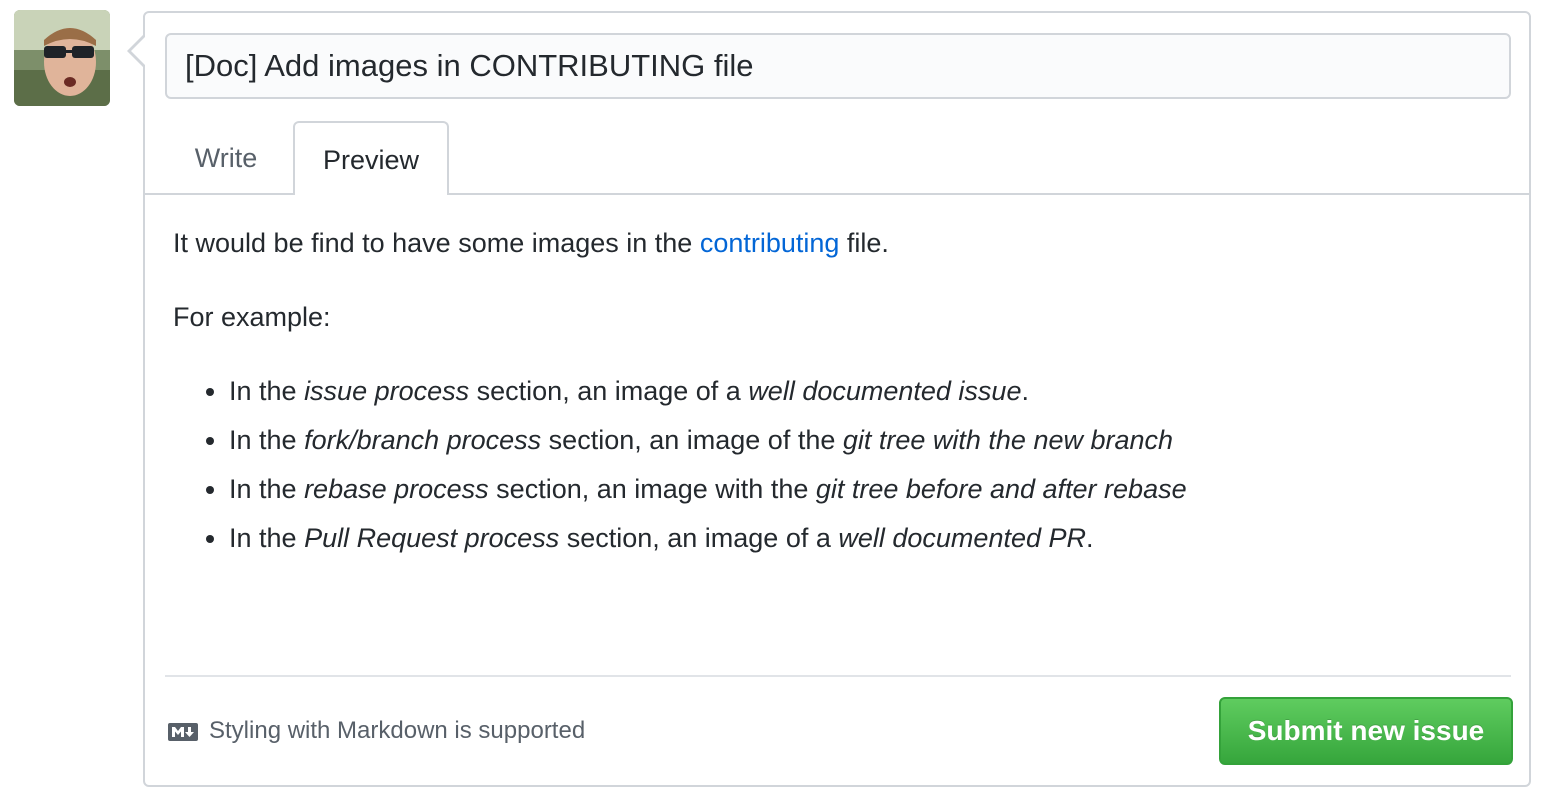 This screenshot has width=1546, height=808. Describe the element at coordinates (1008, 440) in the screenshot. I see `list-emphasis: git tree with the new branch` at that location.